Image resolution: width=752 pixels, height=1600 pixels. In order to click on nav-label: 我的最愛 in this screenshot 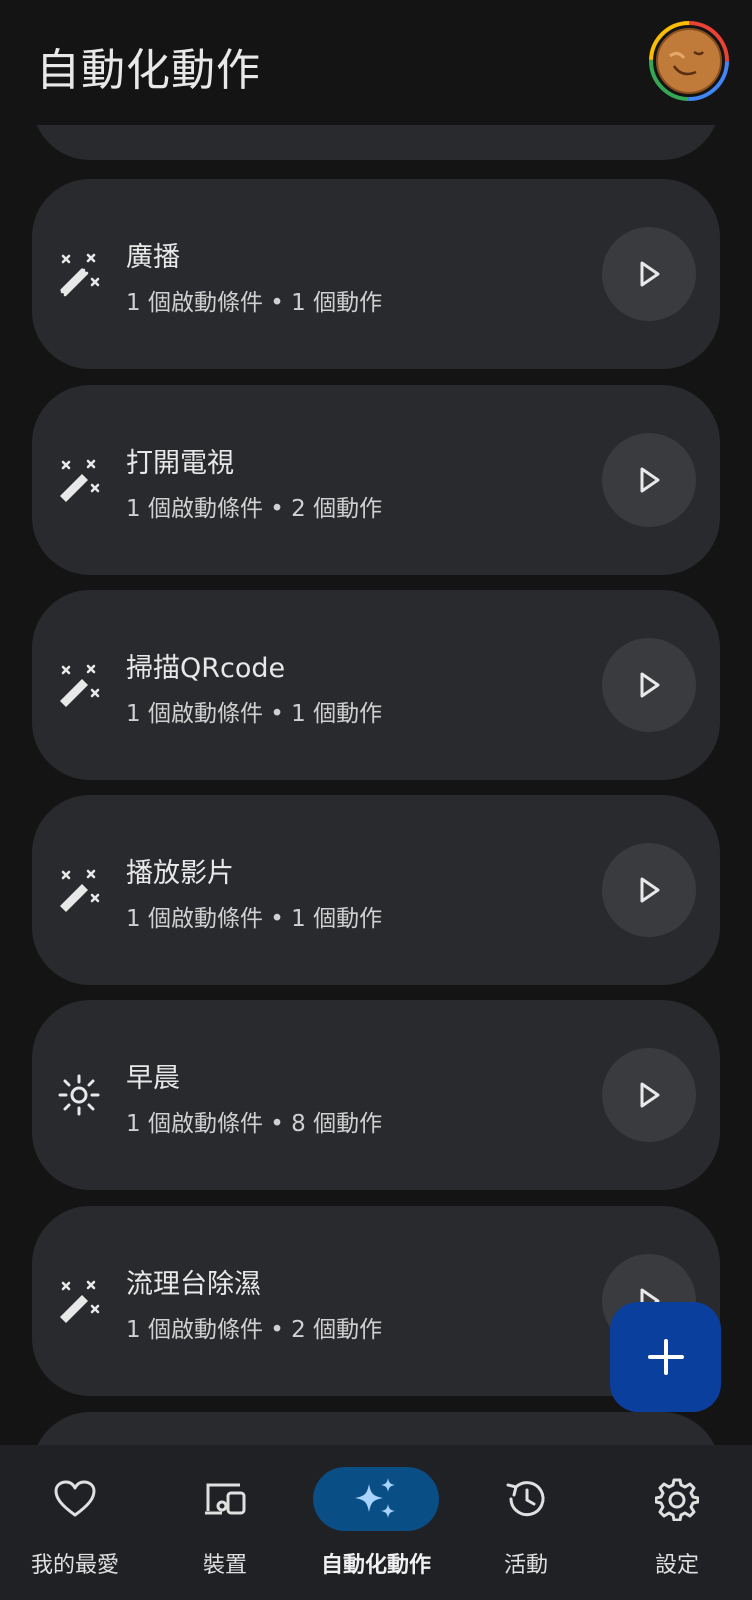, I will do `click(74, 1565)`.